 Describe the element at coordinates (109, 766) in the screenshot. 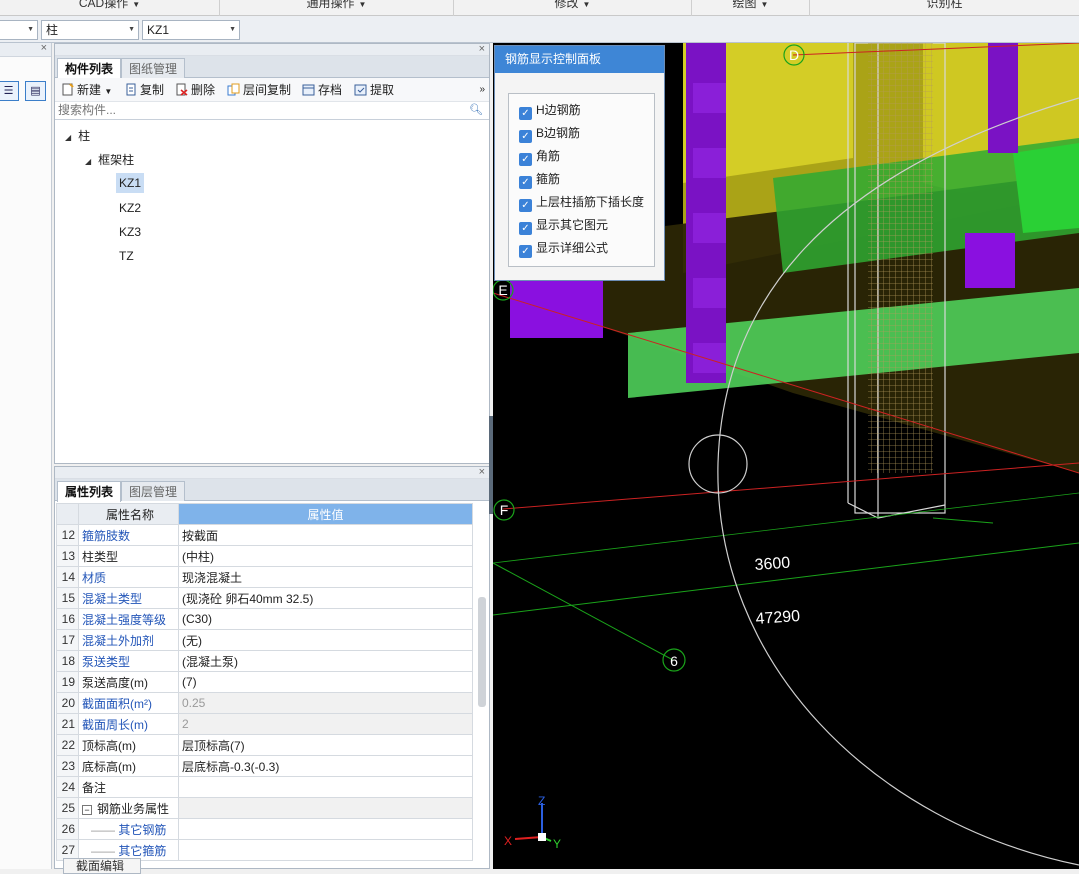

I see `property-name: 底标高(m)` at that location.